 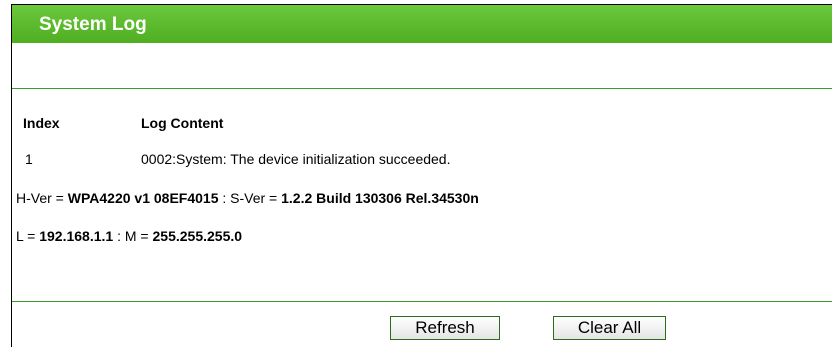 What do you see at coordinates (422, 301) in the screenshot?
I see `bottom-divider` at bounding box center [422, 301].